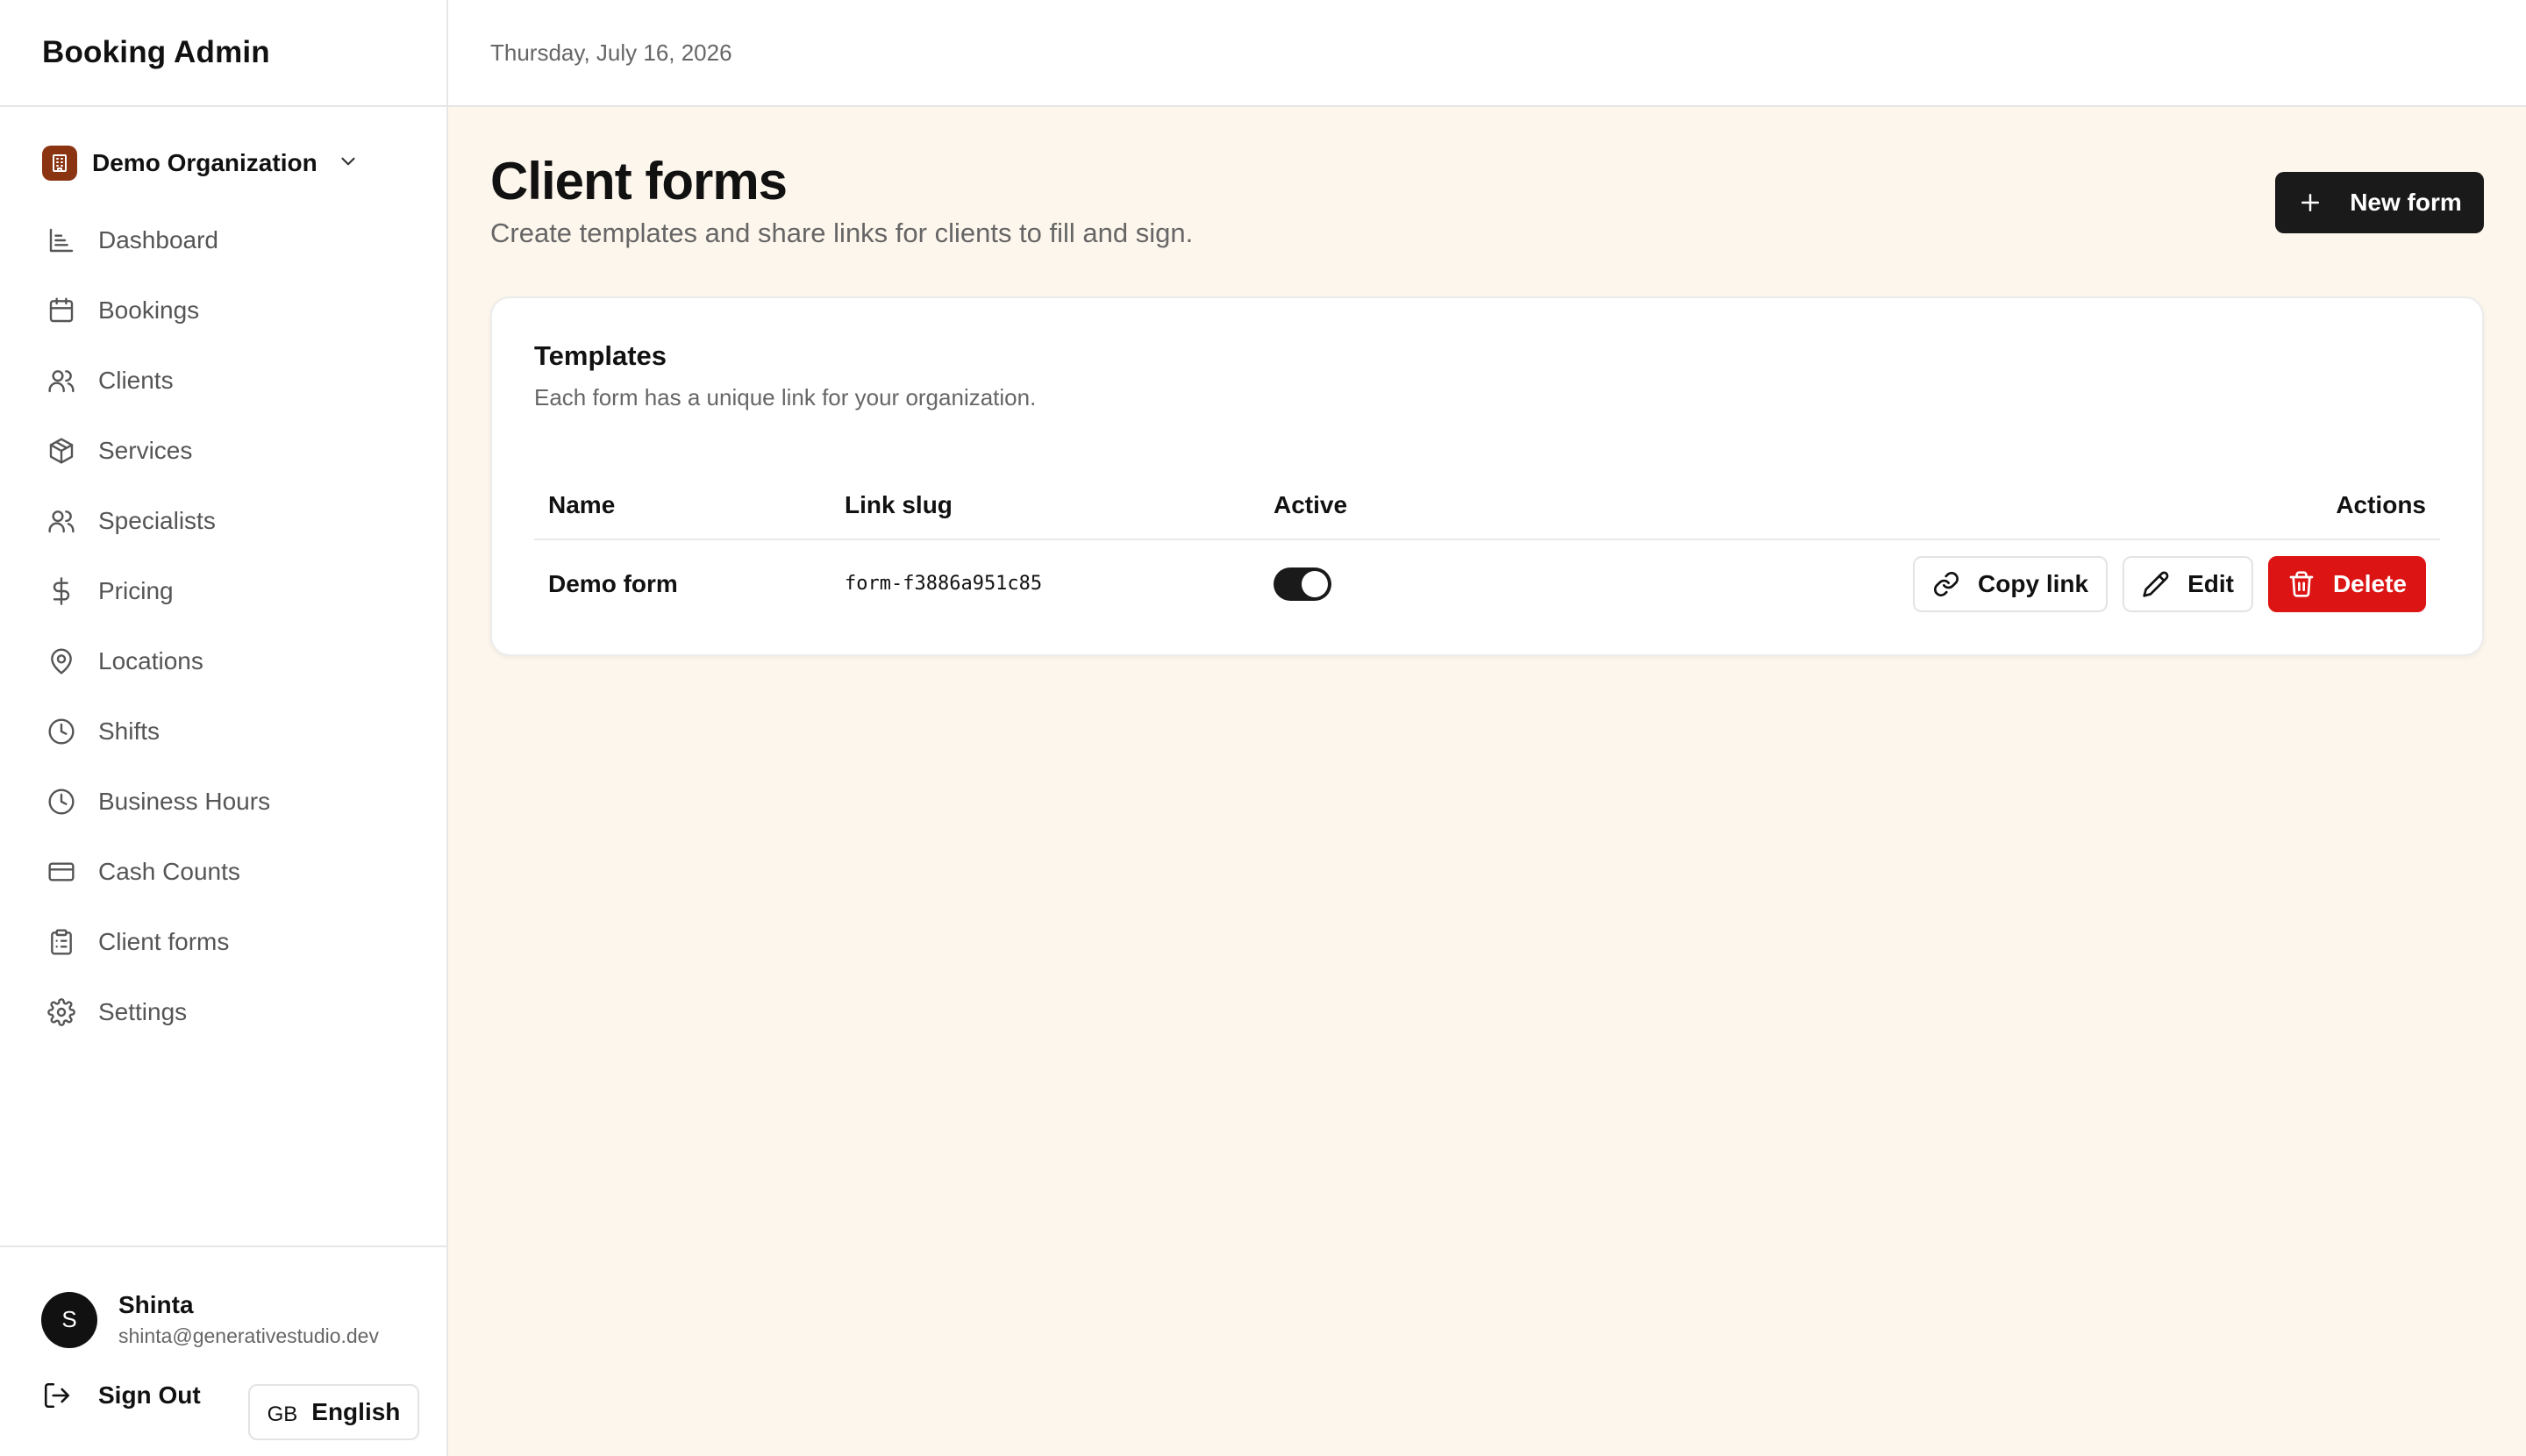 Image resolution: width=2526 pixels, height=1456 pixels. I want to click on user-details: Shinta shinta@generativestudio.dev, so click(248, 1319).